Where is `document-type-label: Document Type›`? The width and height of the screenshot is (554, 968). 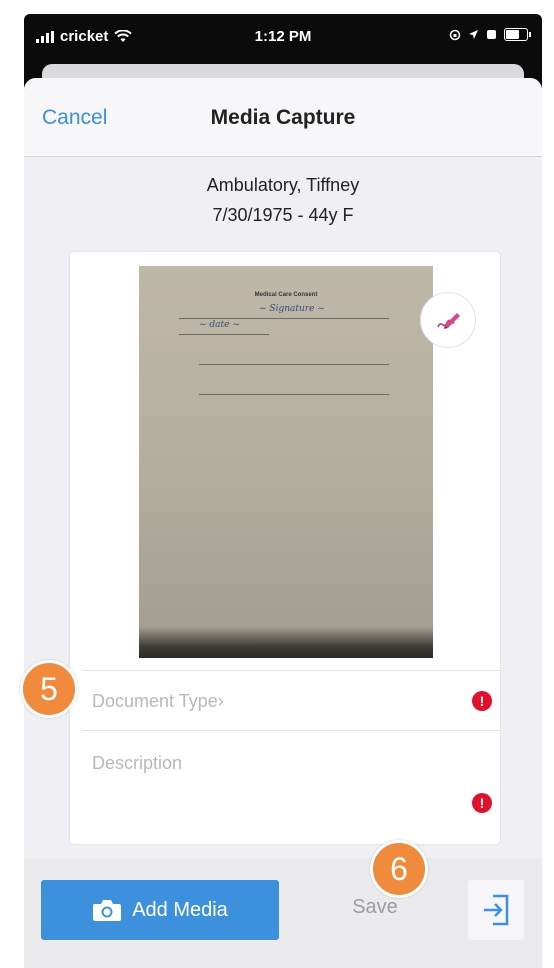
document-type-label: Document Type› is located at coordinates (158, 701).